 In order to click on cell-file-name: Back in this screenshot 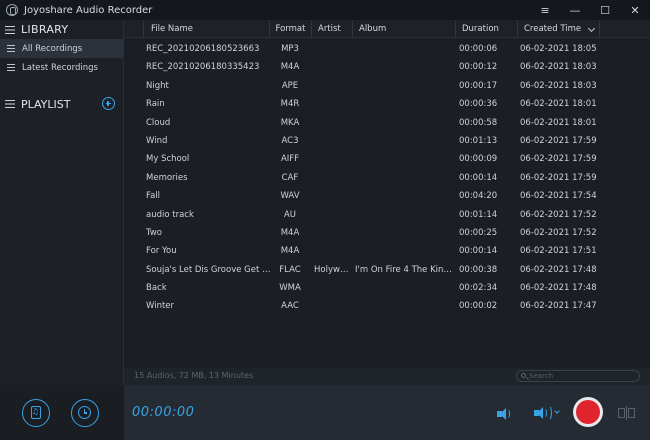, I will do `click(156, 288)`.